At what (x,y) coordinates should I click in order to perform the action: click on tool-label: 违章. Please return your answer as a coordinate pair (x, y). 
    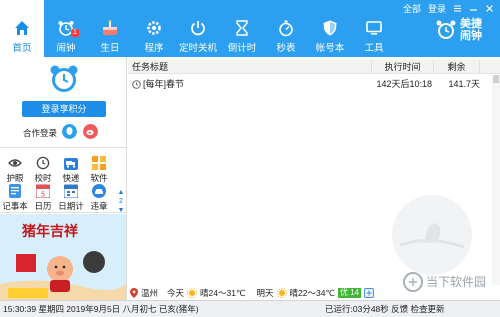
    Looking at the image, I should click on (99, 206).